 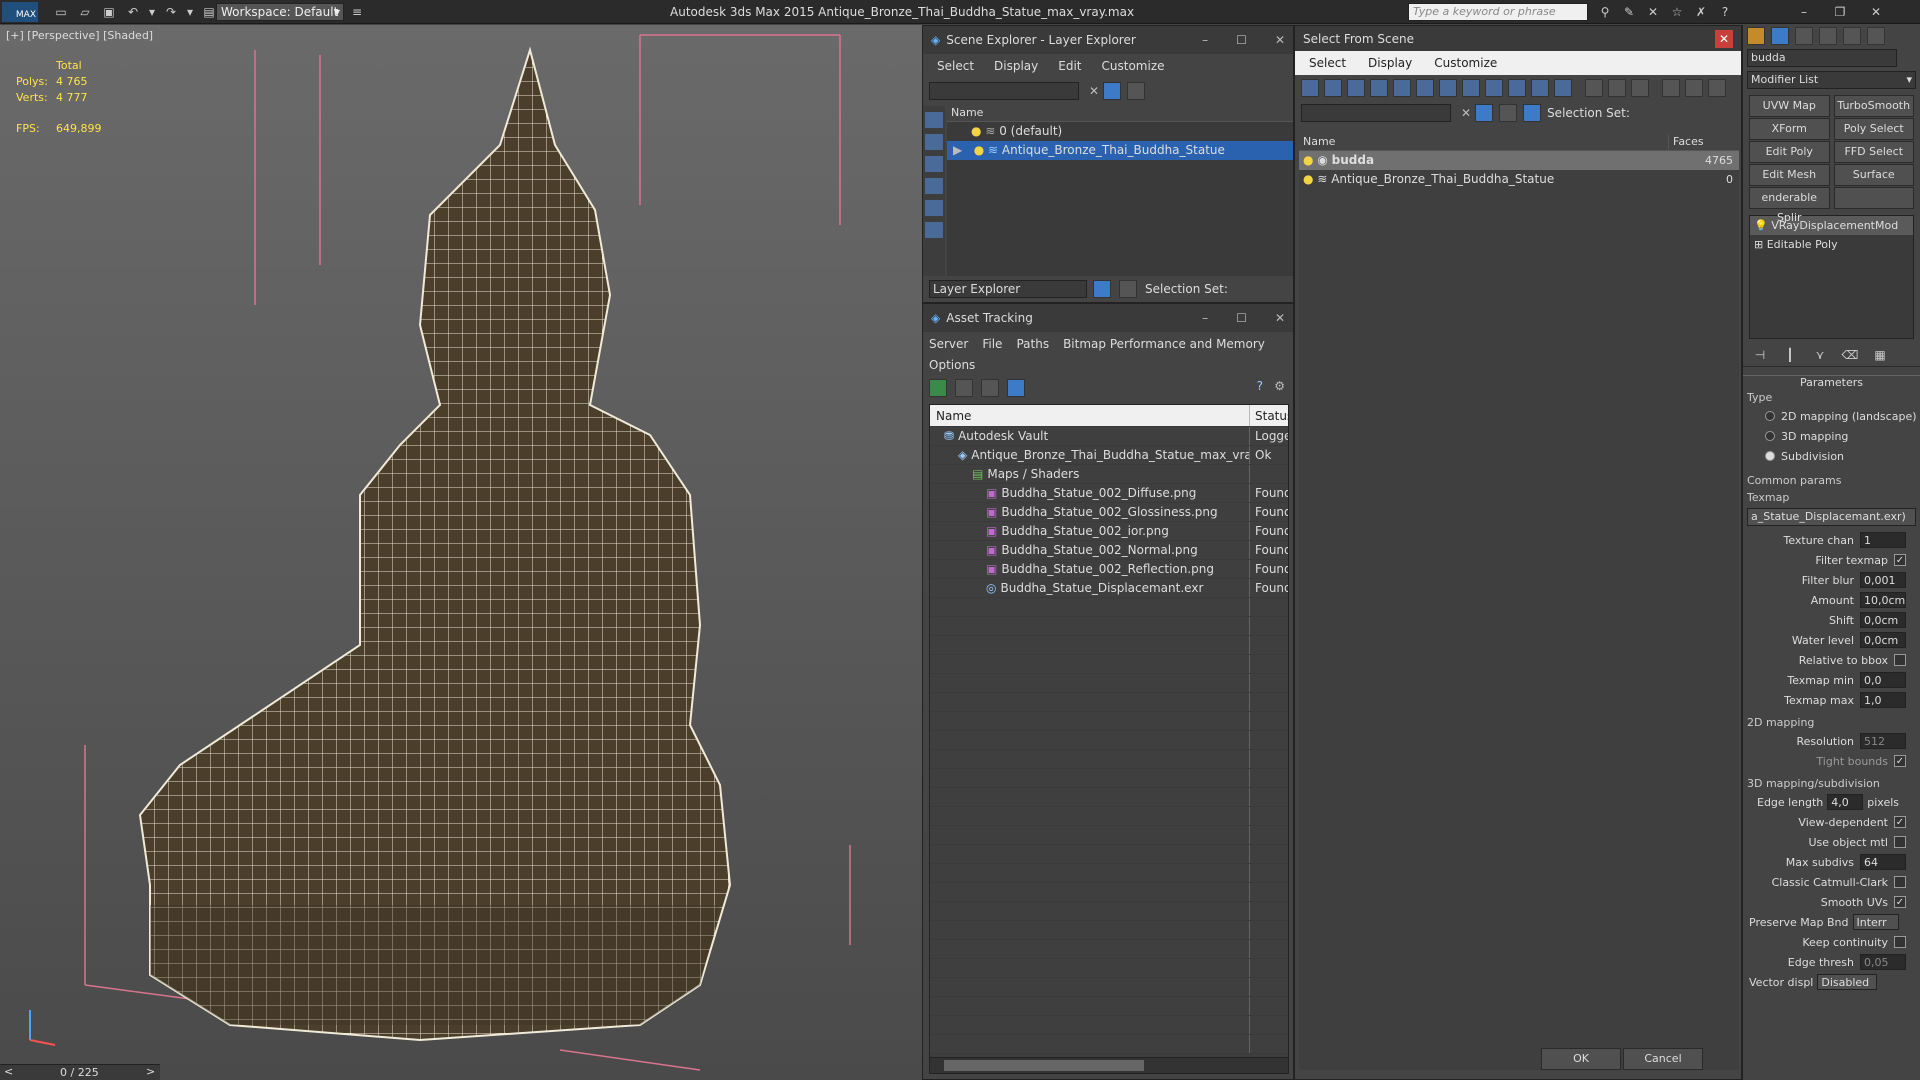 I want to click on remove-modifier-icon: ⌫, so click(x=1850, y=355).